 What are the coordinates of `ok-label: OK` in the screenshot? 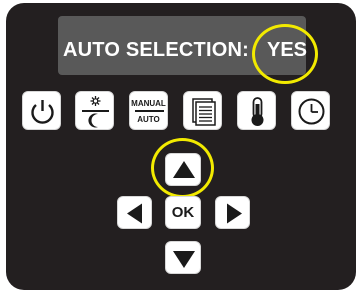 It's located at (183, 212).